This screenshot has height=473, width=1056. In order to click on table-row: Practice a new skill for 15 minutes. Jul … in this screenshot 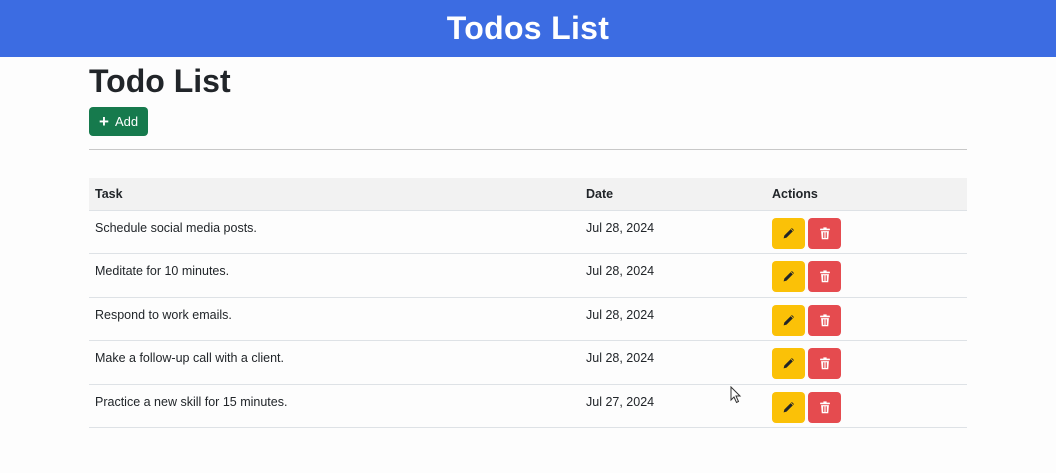, I will do `click(528, 406)`.